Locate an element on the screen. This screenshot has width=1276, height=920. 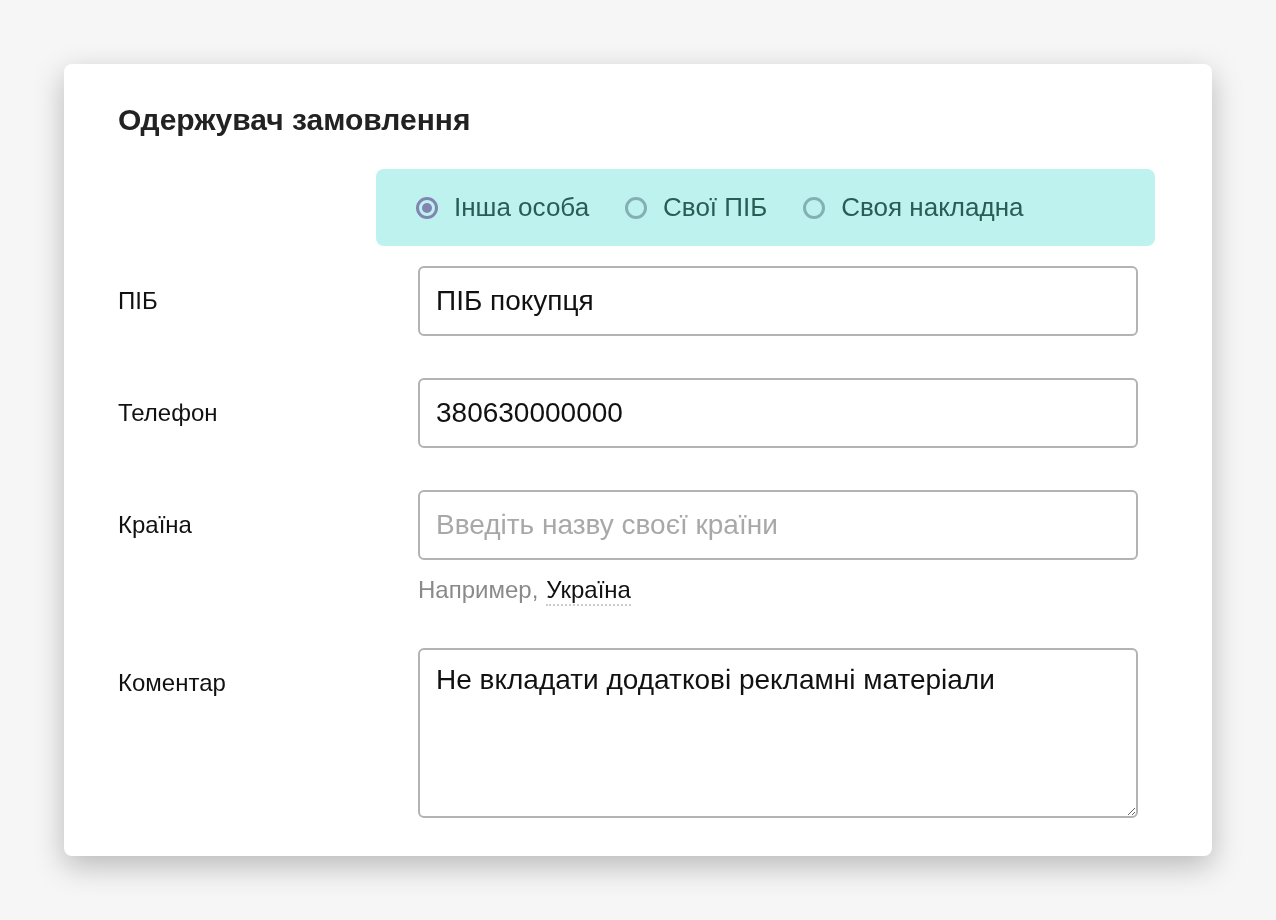
radio-label: Інша особа is located at coordinates (522, 207).